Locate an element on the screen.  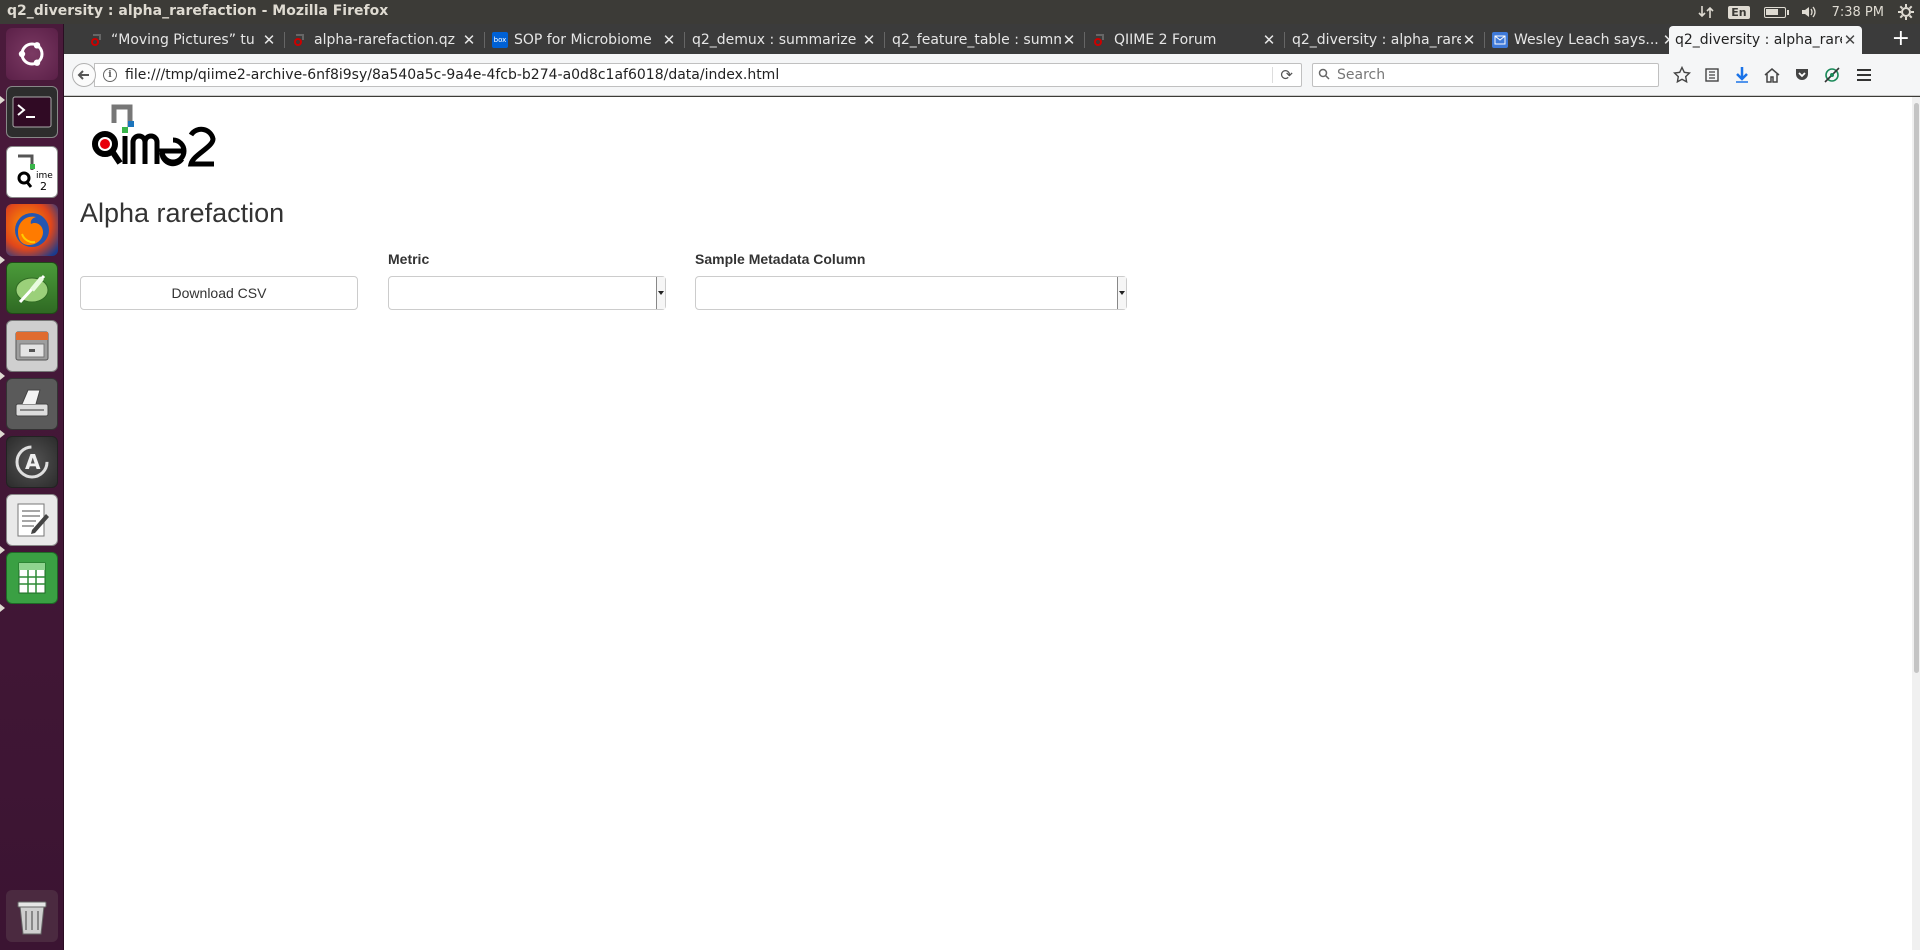
menu-hamburger-icon is located at coordinates (1864, 75).